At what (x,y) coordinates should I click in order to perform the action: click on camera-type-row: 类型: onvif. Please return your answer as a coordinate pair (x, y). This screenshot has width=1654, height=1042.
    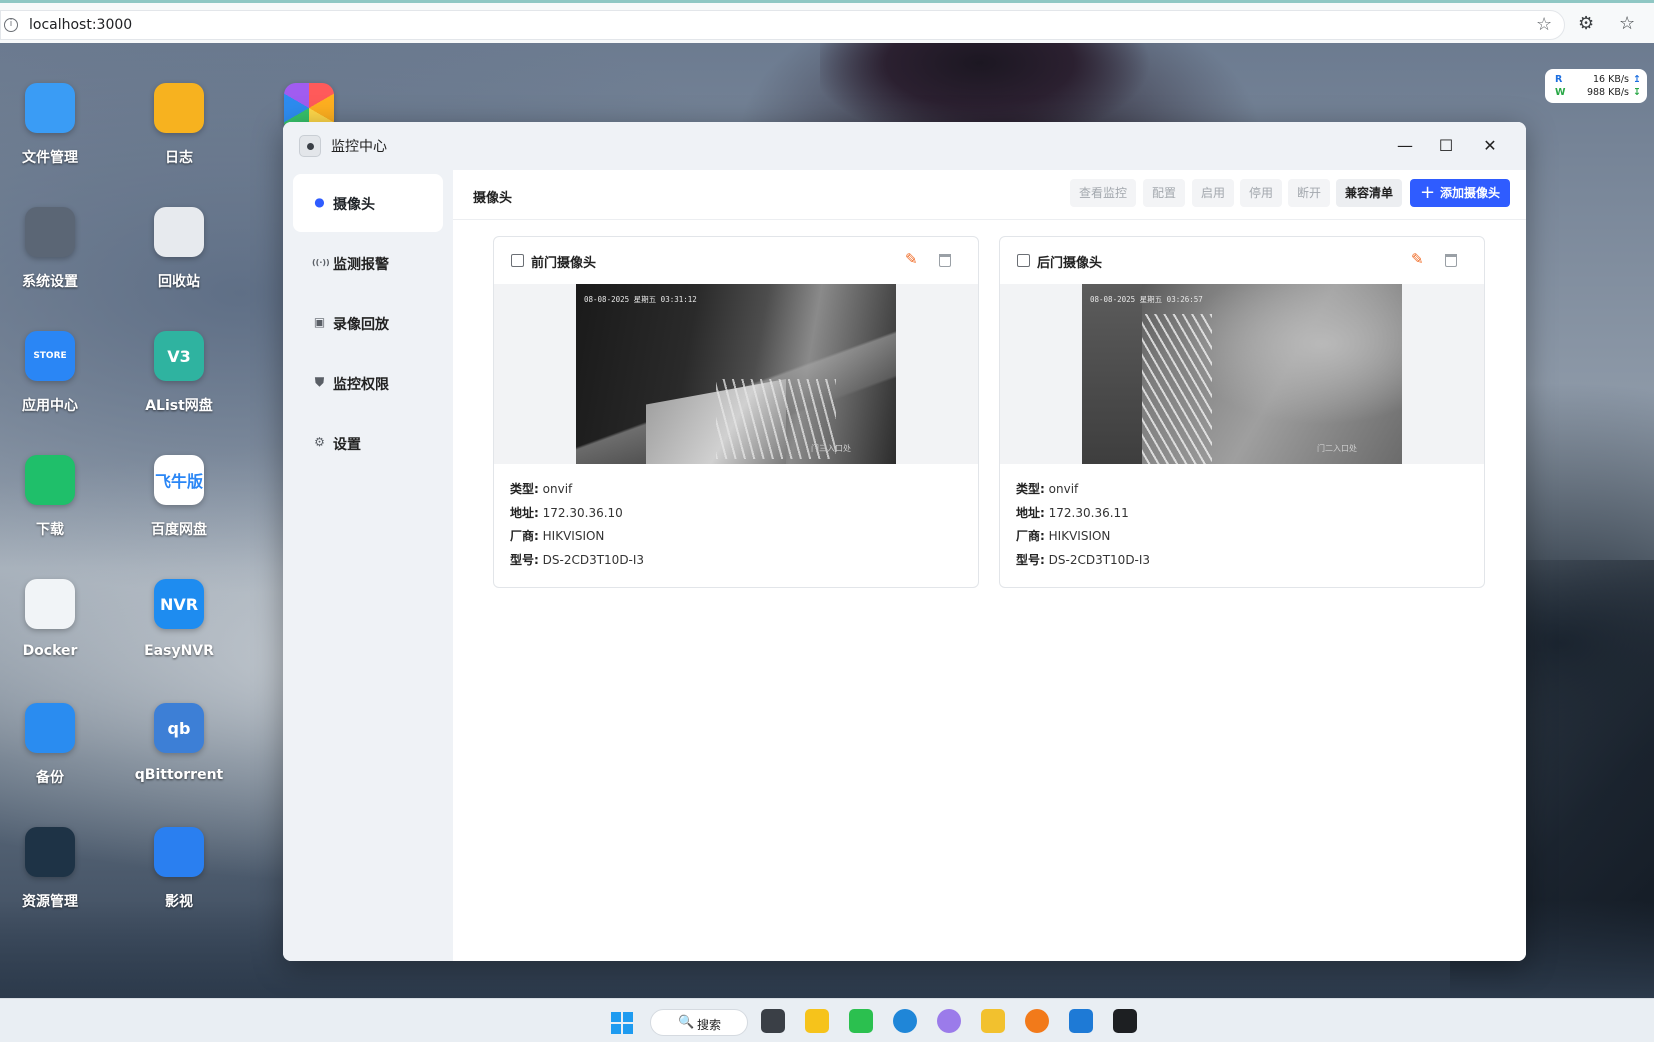
    Looking at the image, I should click on (577, 492).